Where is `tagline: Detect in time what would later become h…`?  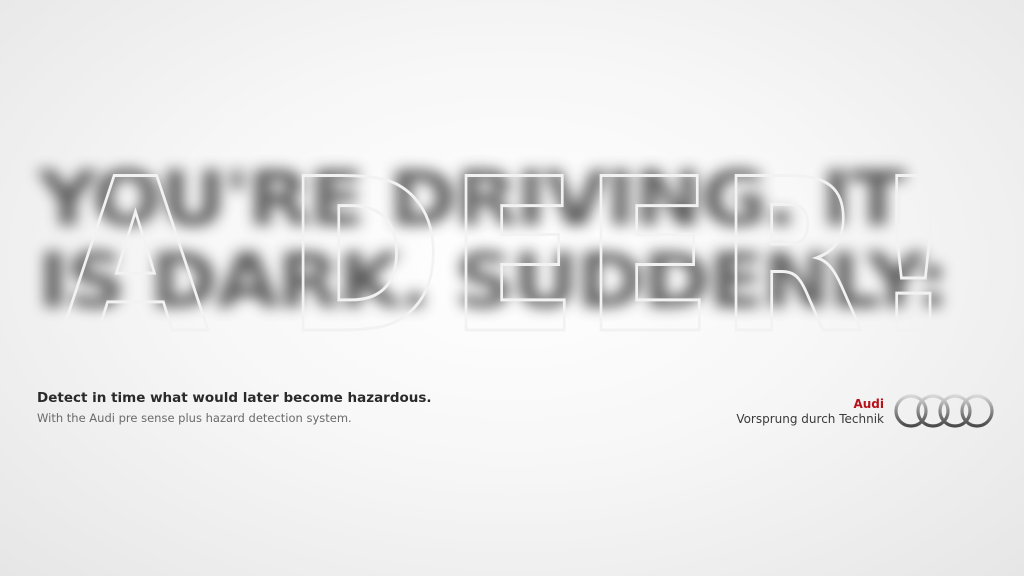
tagline: Detect in time what would later become h… is located at coordinates (234, 398).